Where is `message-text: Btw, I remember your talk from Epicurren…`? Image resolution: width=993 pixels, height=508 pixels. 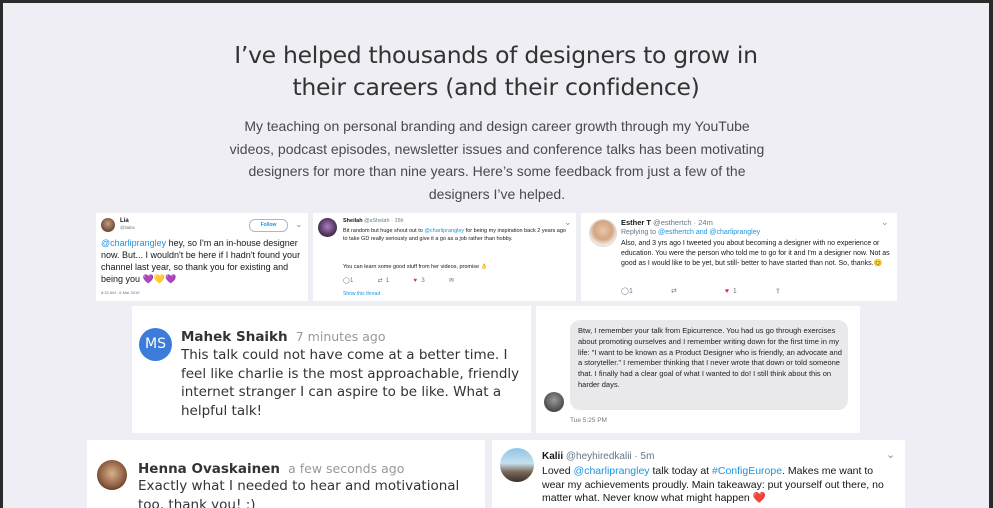
message-text: Btw, I remember your talk from Epicurren… is located at coordinates (710, 357).